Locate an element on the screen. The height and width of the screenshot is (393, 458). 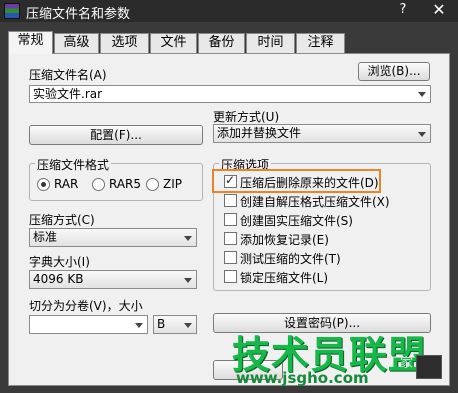
tab-options: 选项 is located at coordinates (124, 43).